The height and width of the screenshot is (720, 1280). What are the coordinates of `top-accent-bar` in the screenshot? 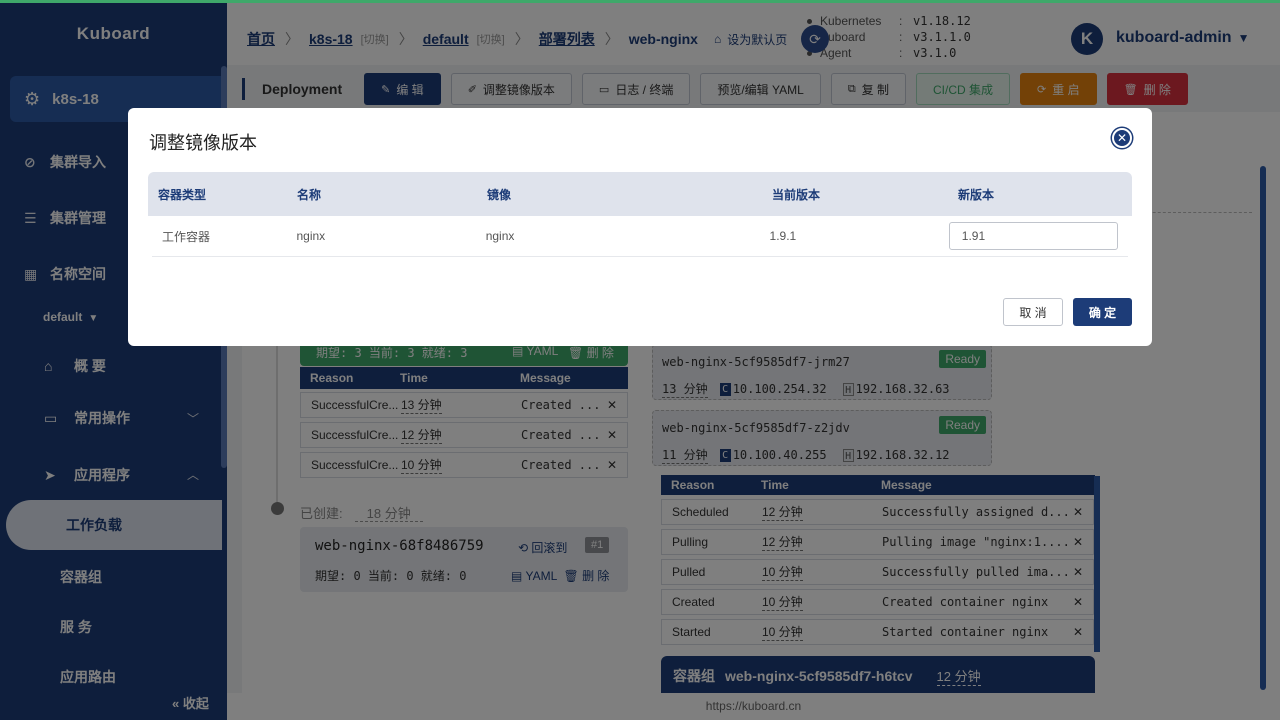 It's located at (640, 1).